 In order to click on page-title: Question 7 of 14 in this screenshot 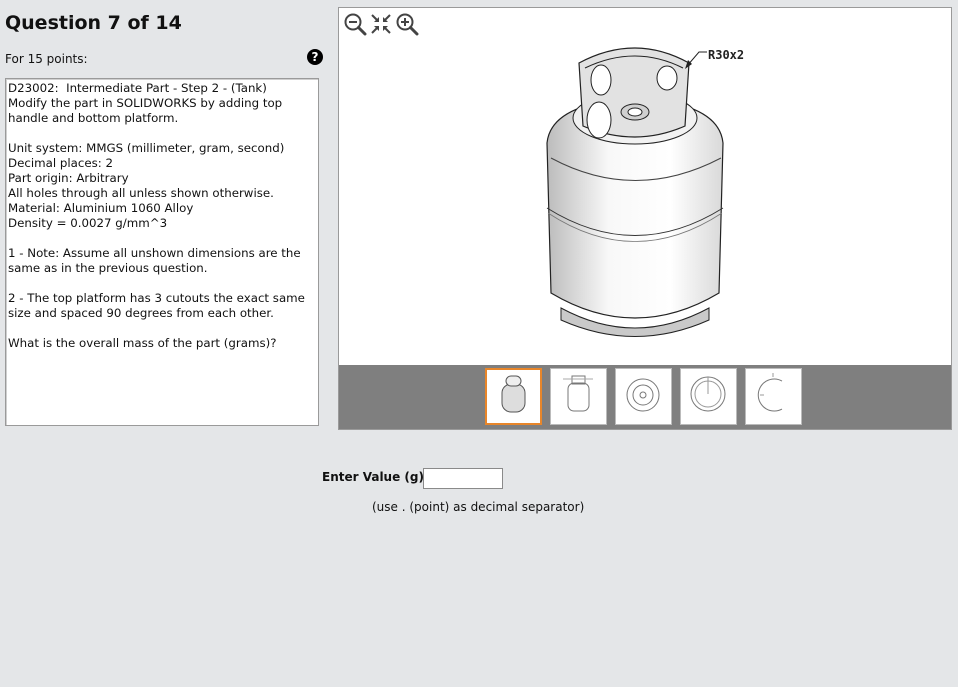, I will do `click(93, 23)`.